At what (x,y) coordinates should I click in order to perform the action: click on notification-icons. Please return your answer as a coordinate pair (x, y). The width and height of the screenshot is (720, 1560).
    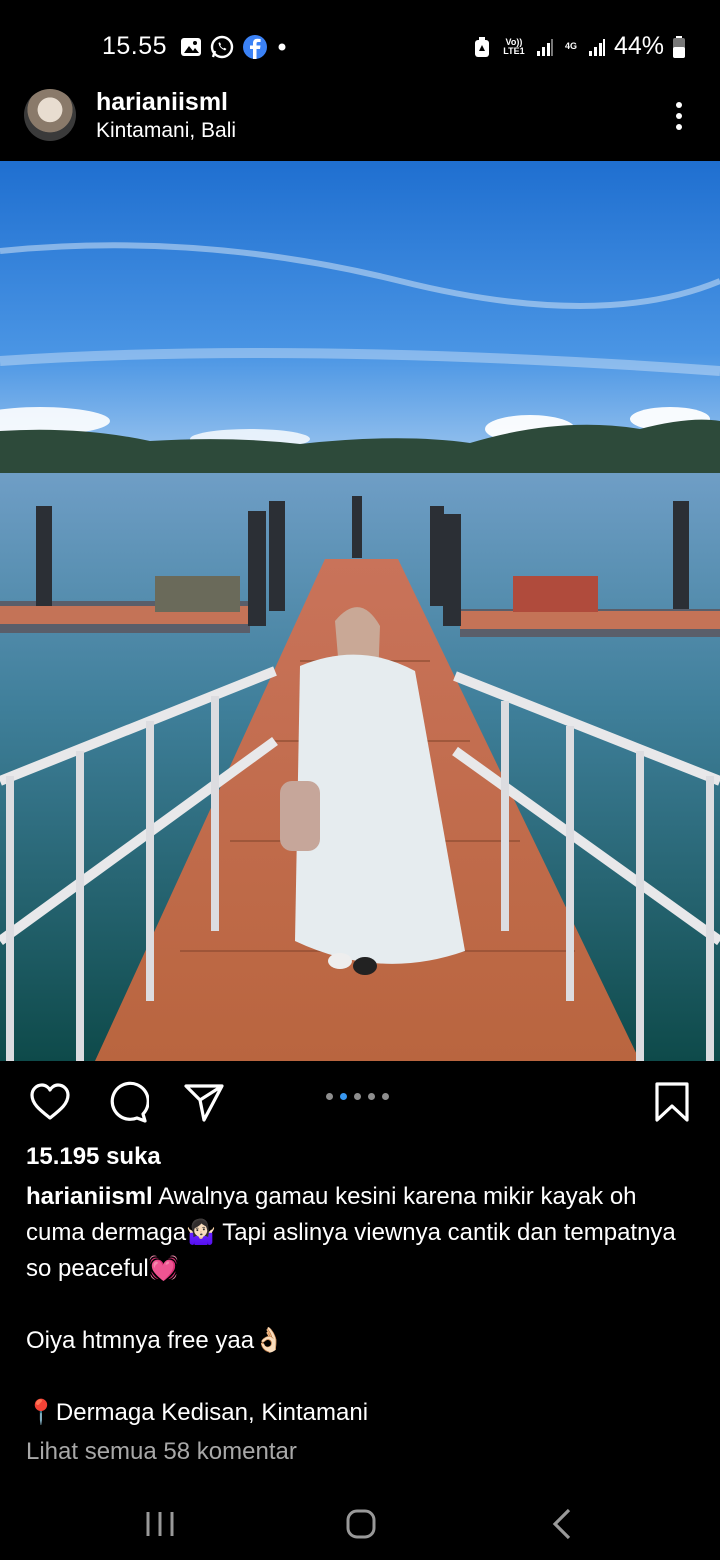
    Looking at the image, I should click on (234, 47).